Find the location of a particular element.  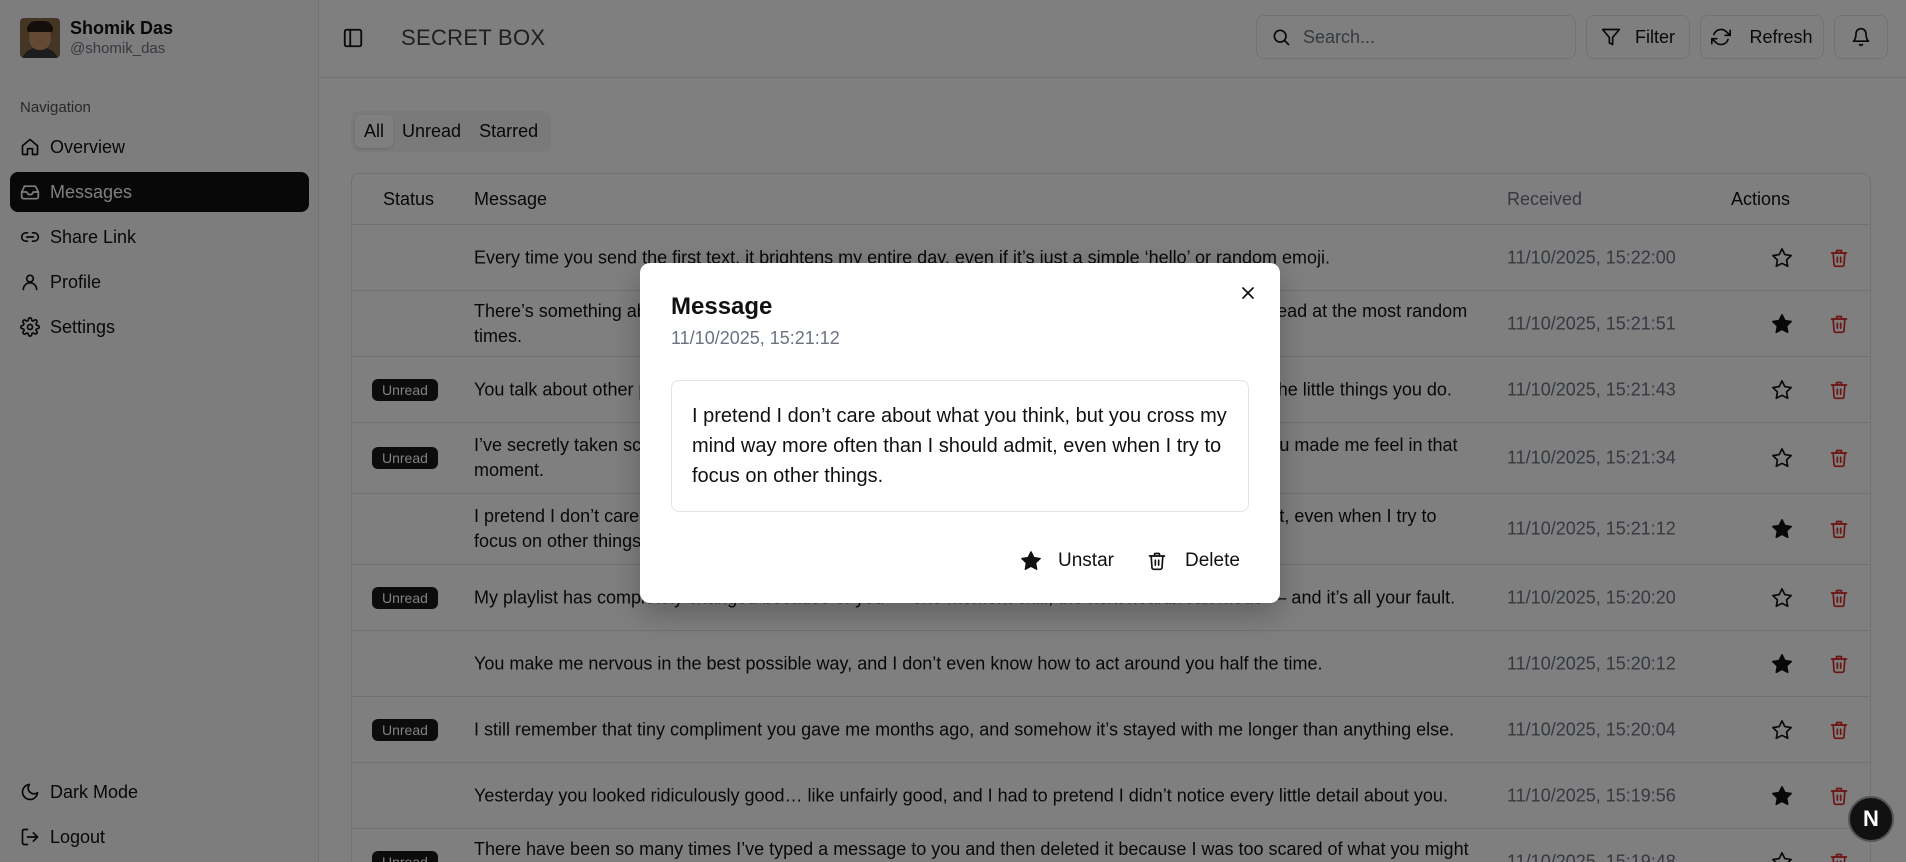

trash-icon is located at coordinates (1157, 561).